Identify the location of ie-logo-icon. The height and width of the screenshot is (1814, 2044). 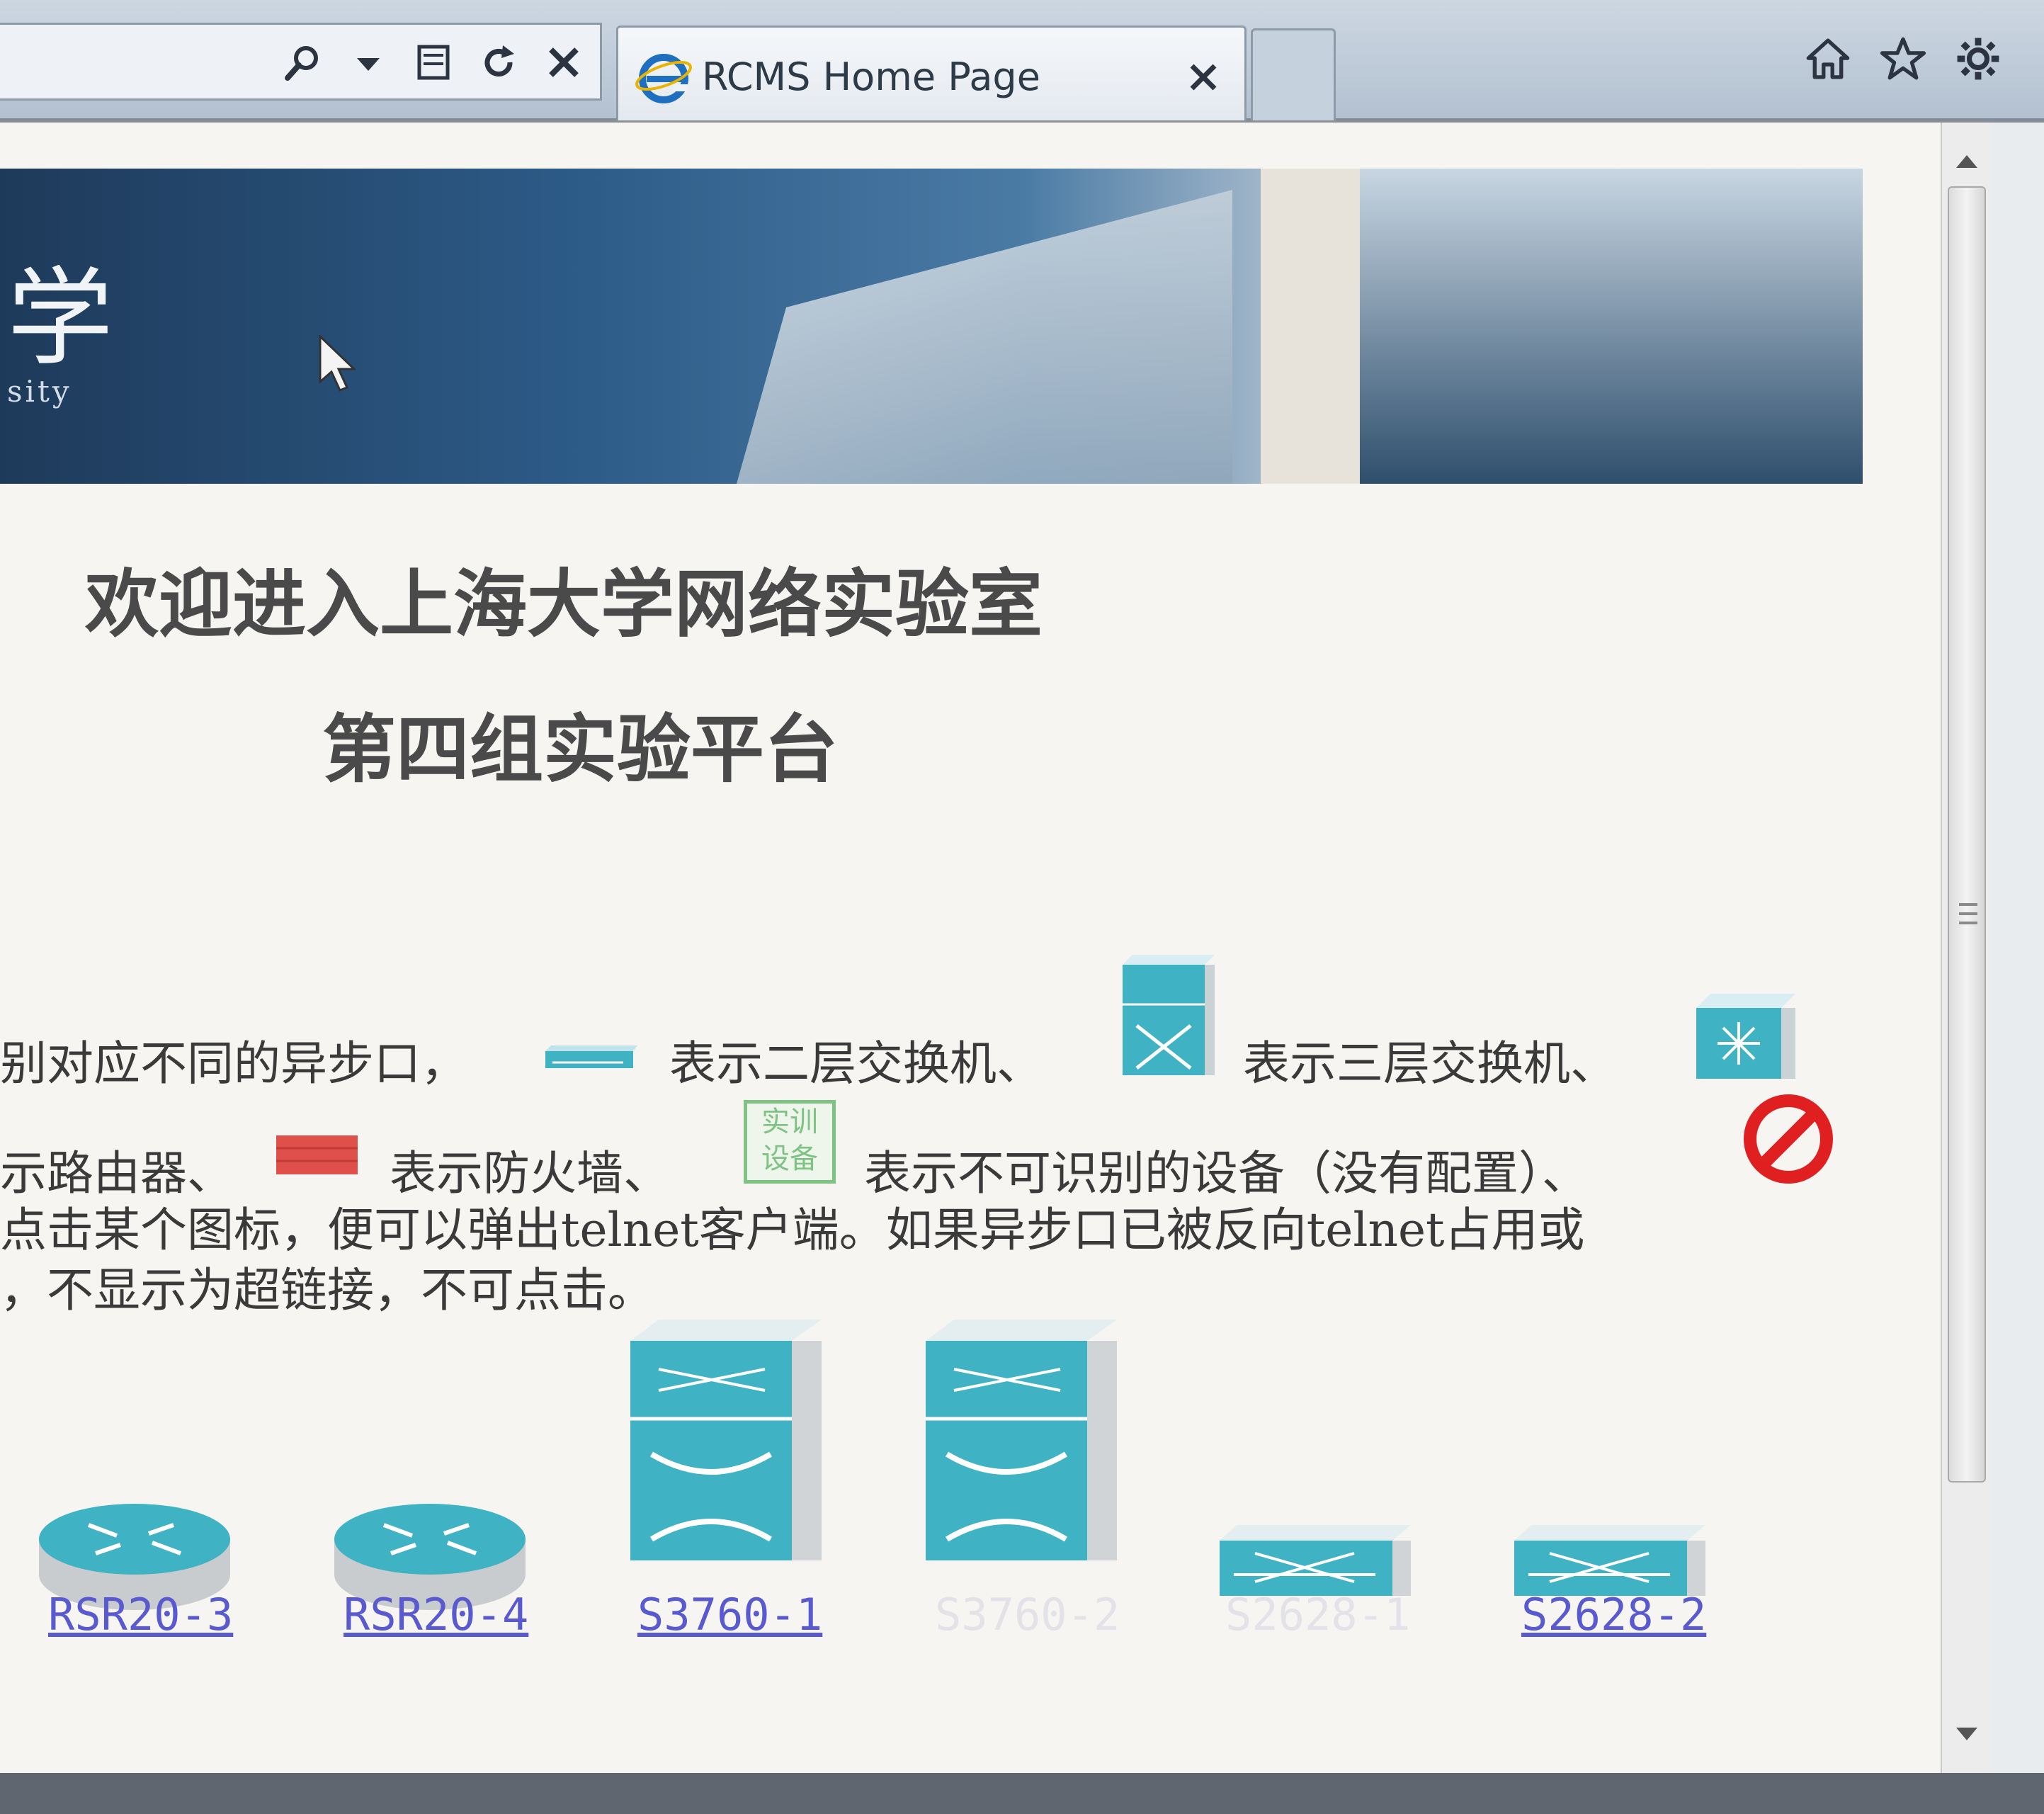
(663, 78).